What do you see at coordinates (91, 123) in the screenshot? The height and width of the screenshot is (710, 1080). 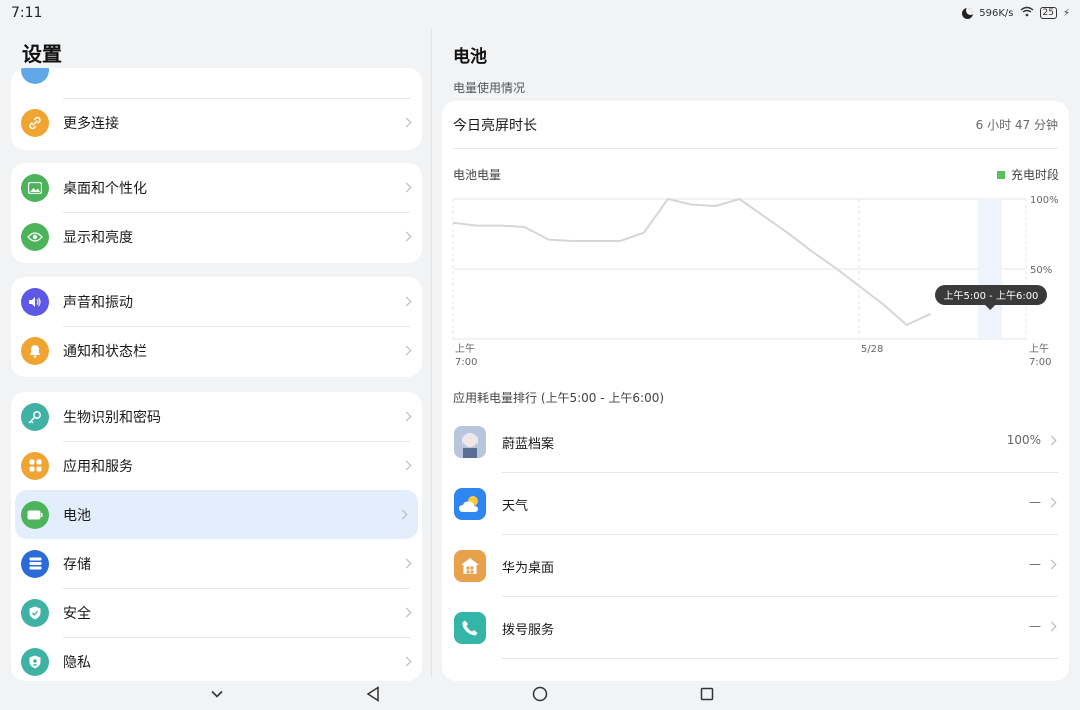 I see `settings-item-label: 更多连接` at bounding box center [91, 123].